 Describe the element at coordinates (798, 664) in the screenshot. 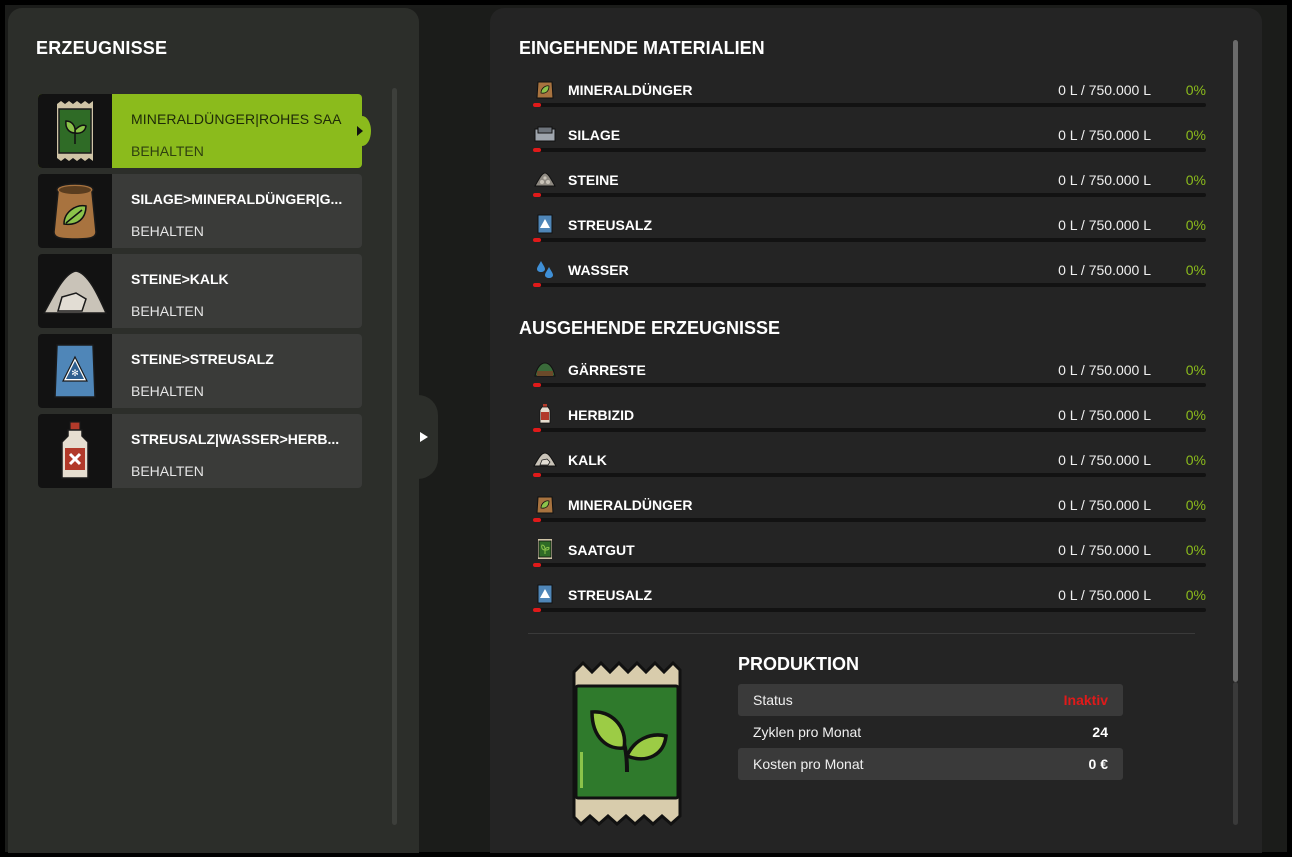

I see `production-title: PRODUKTION` at that location.